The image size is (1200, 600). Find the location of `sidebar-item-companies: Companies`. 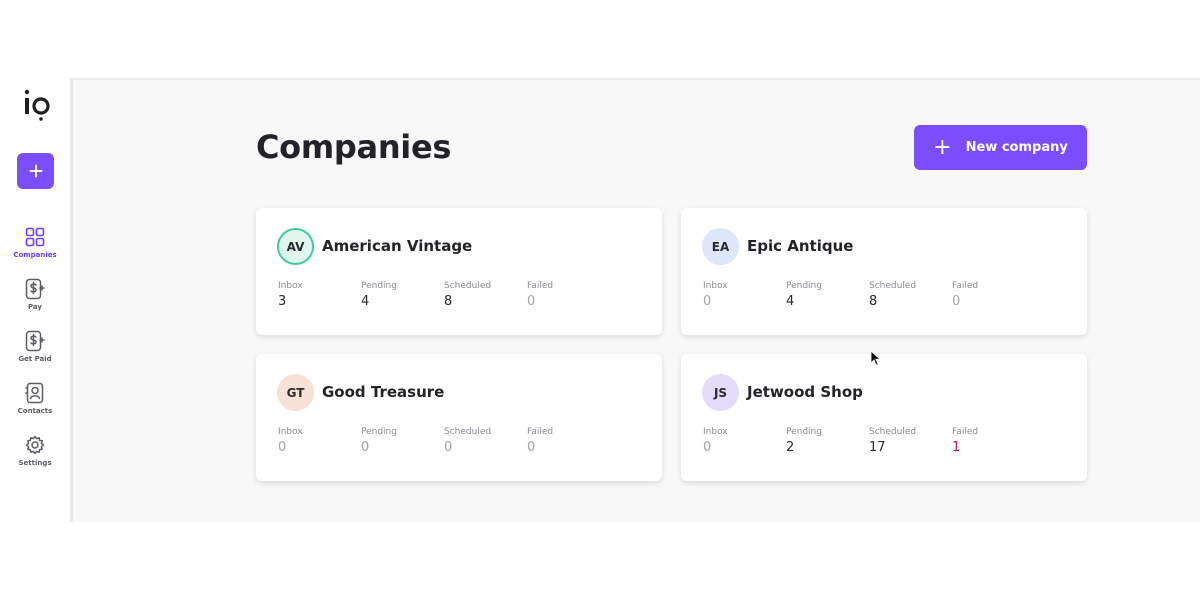

sidebar-item-companies: Companies is located at coordinates (35, 250).